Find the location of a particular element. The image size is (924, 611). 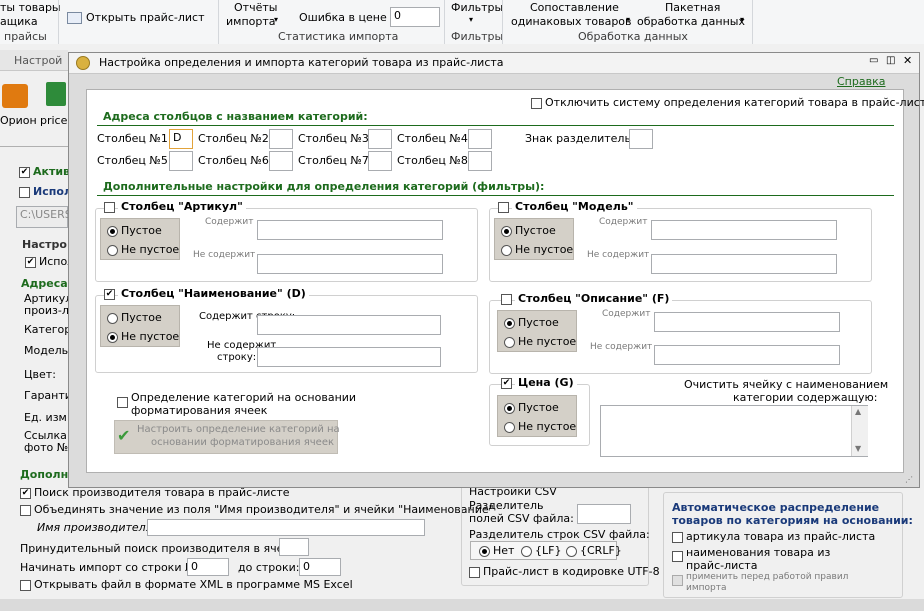

csv-lf-radio is located at coordinates (526, 551).